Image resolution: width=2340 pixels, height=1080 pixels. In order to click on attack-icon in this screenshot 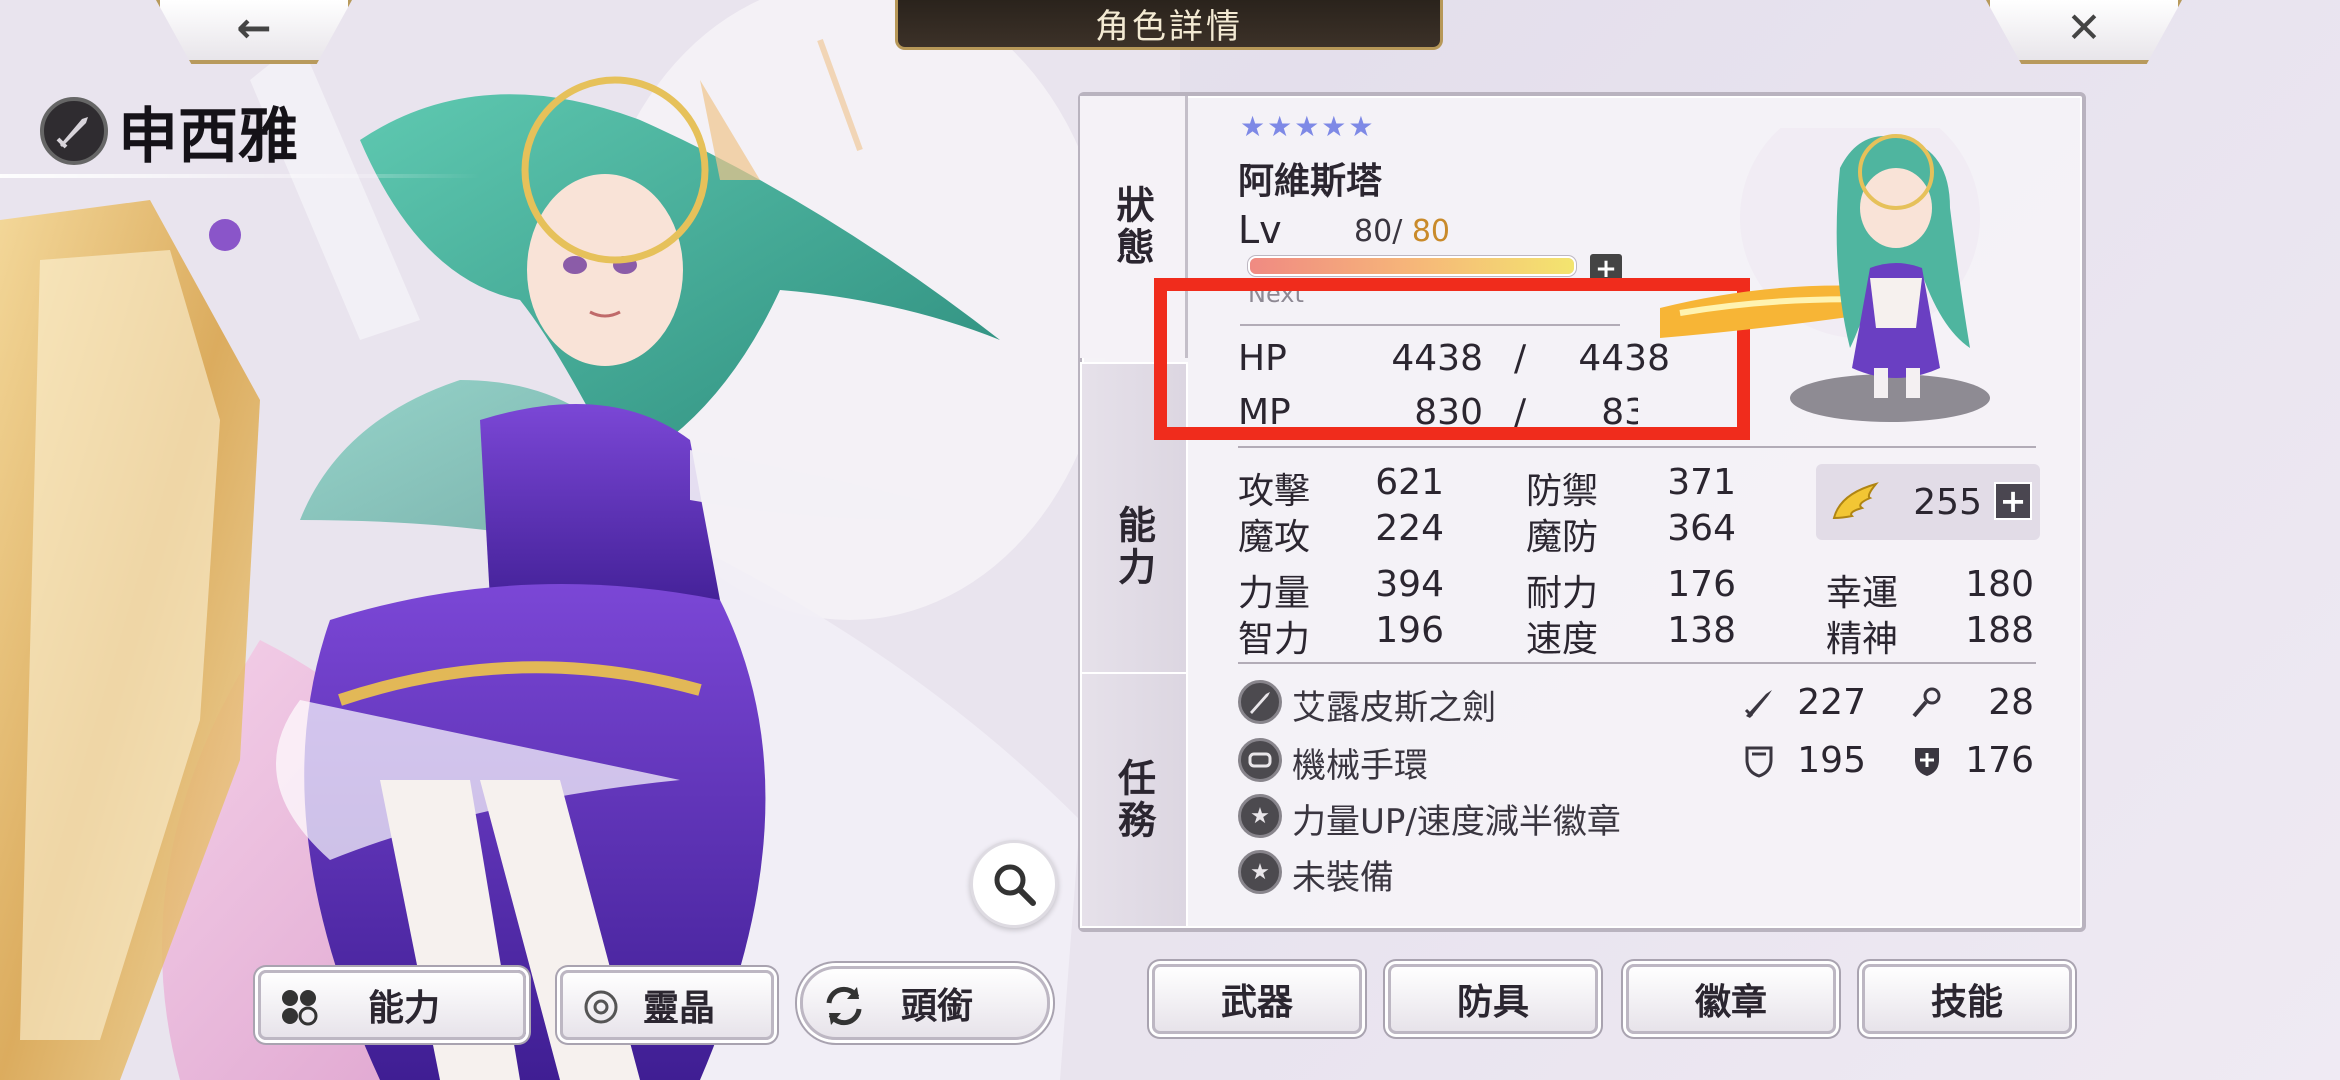, I will do `click(1758, 704)`.